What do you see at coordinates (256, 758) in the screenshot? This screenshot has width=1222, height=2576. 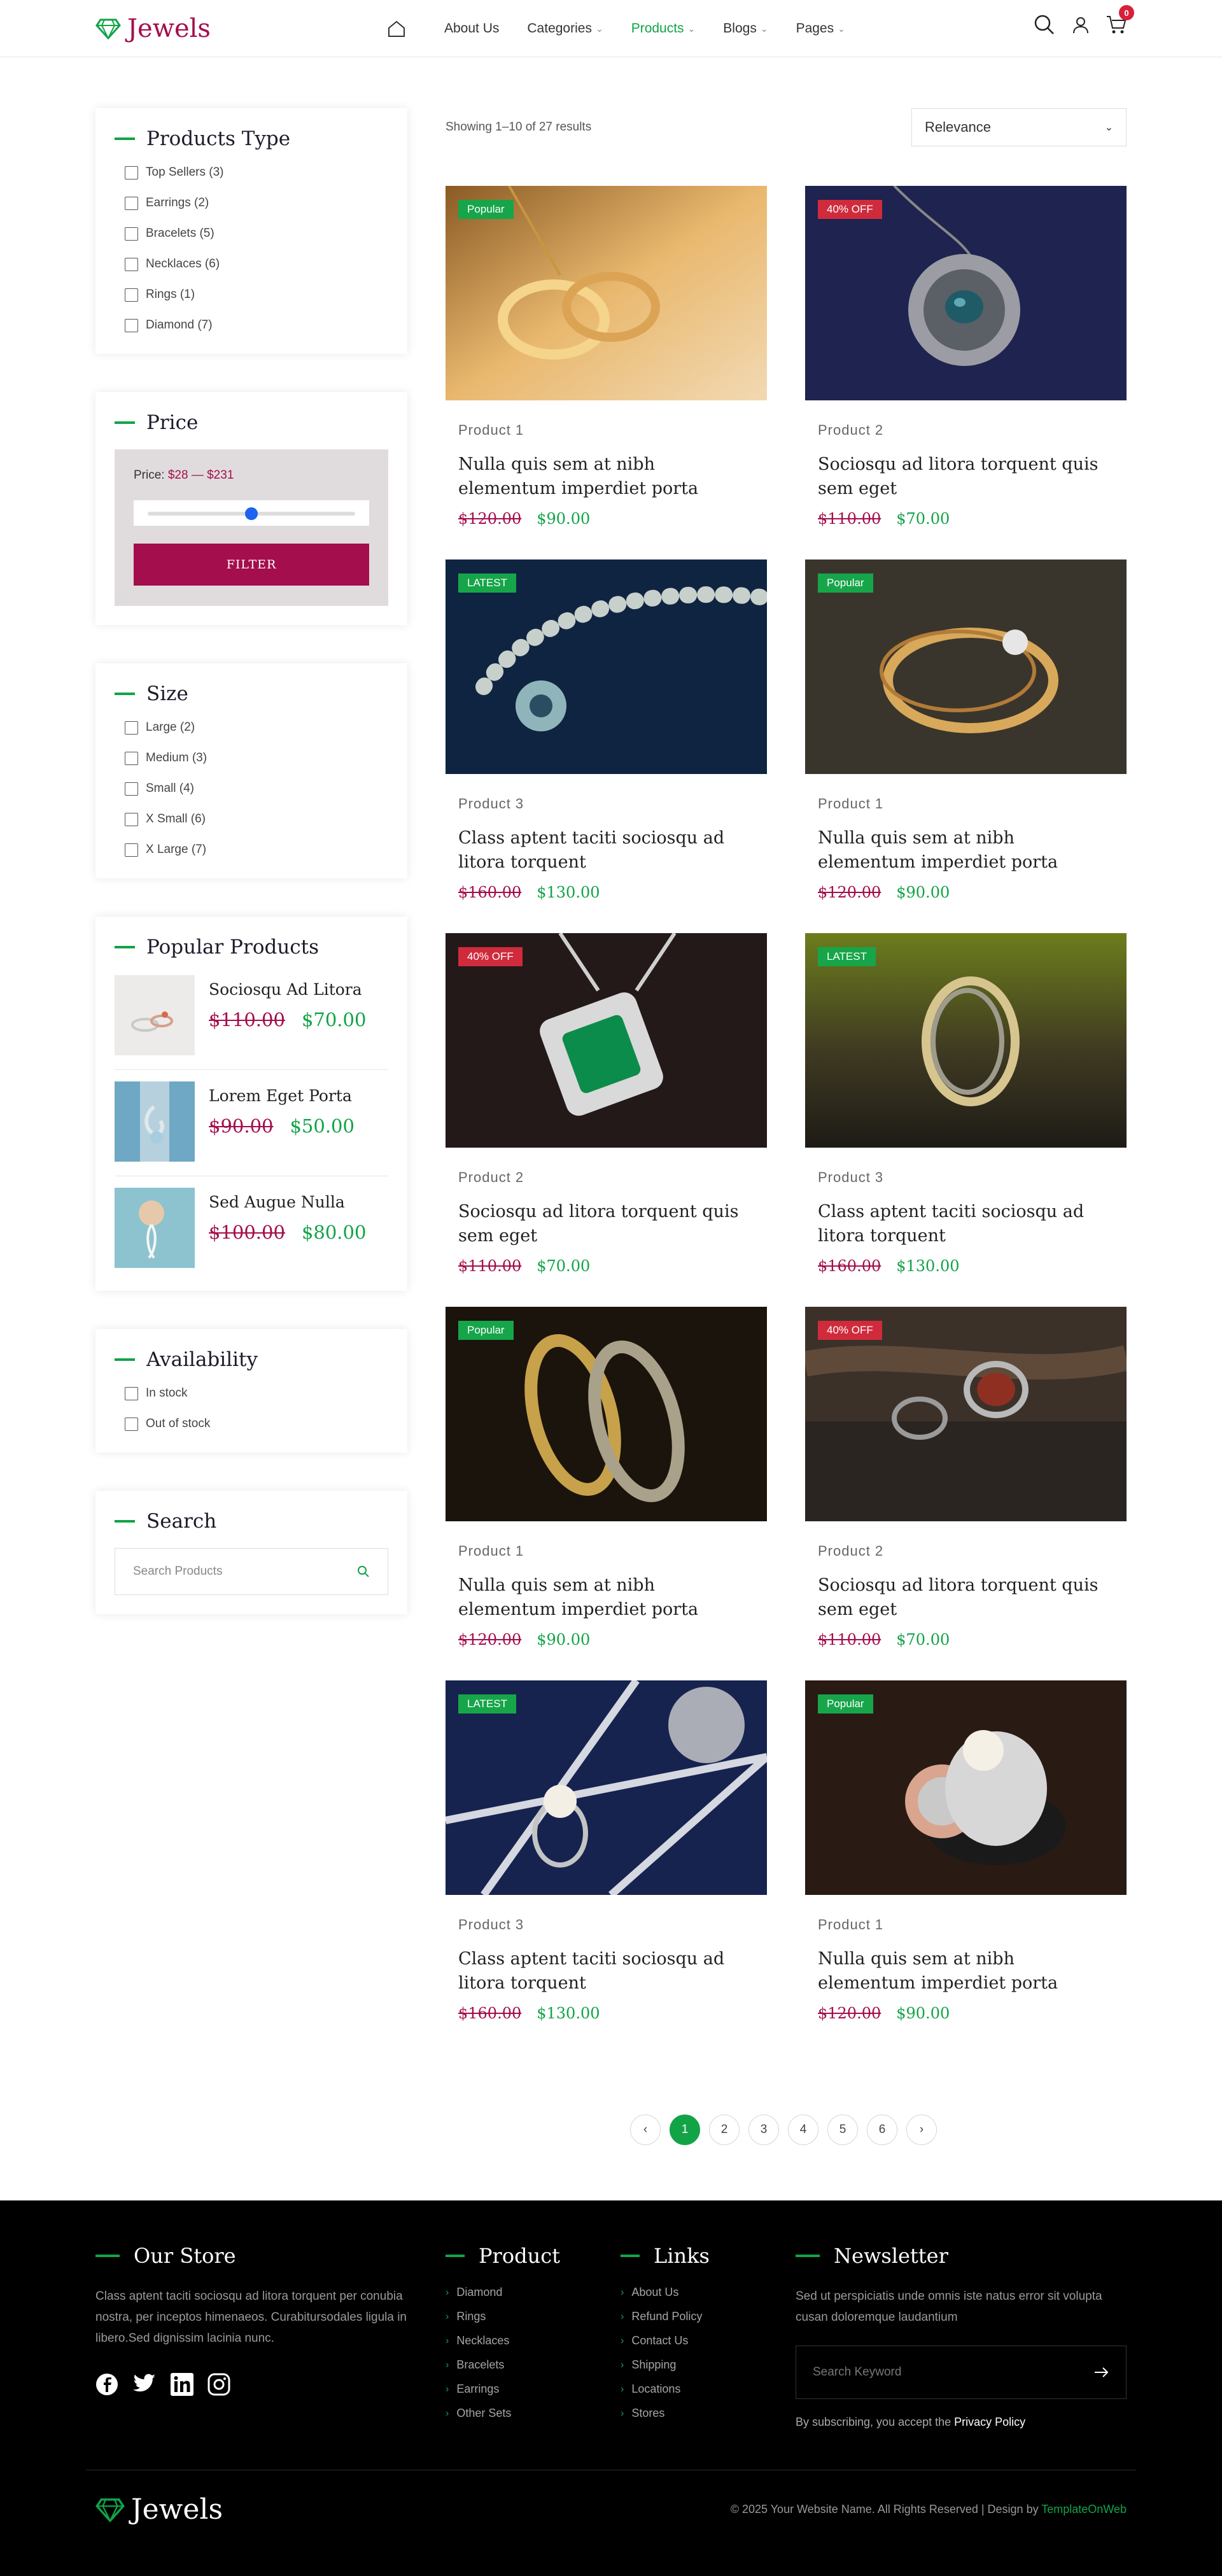 I see `checkbox-medium: Medium (3)` at bounding box center [256, 758].